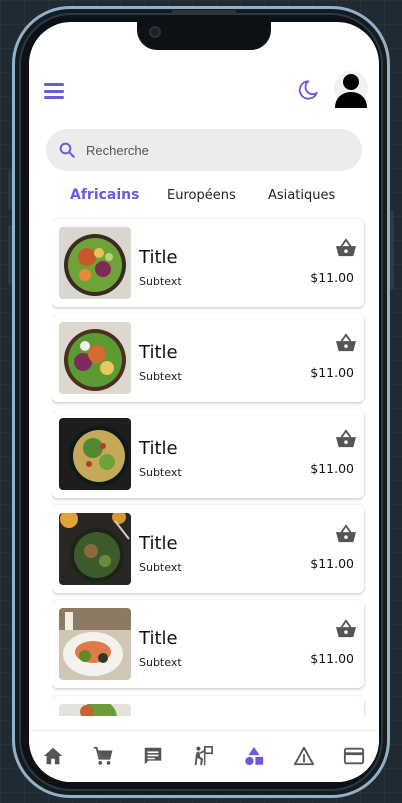  Describe the element at coordinates (104, 195) in the screenshot. I see `tab-africains: Africains` at that location.